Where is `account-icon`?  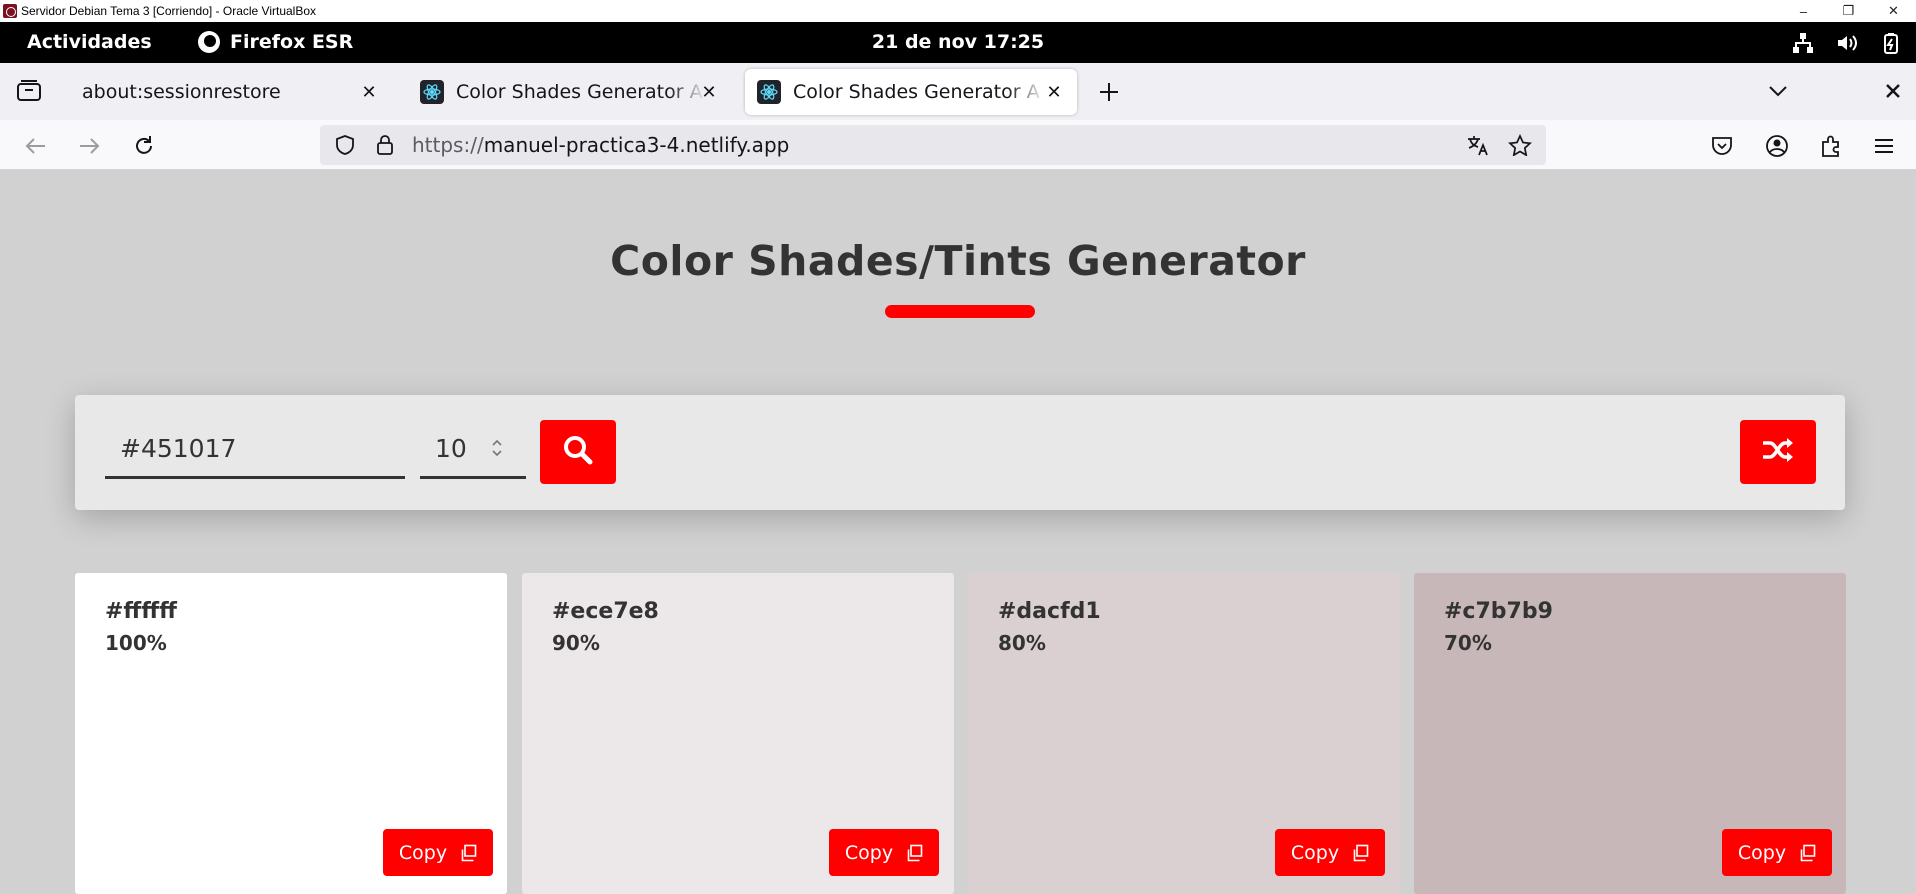 account-icon is located at coordinates (1777, 146).